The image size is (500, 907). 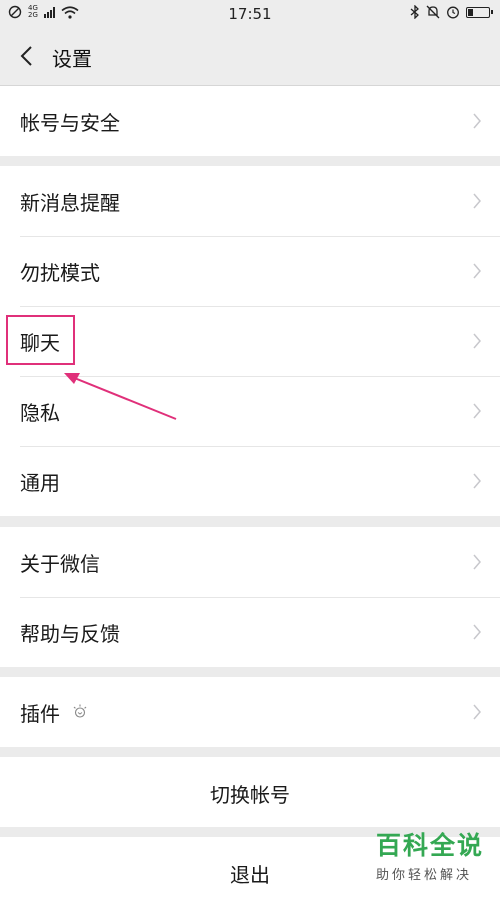 What do you see at coordinates (80, 711) in the screenshot?
I see `lightbulb-icon` at bounding box center [80, 711].